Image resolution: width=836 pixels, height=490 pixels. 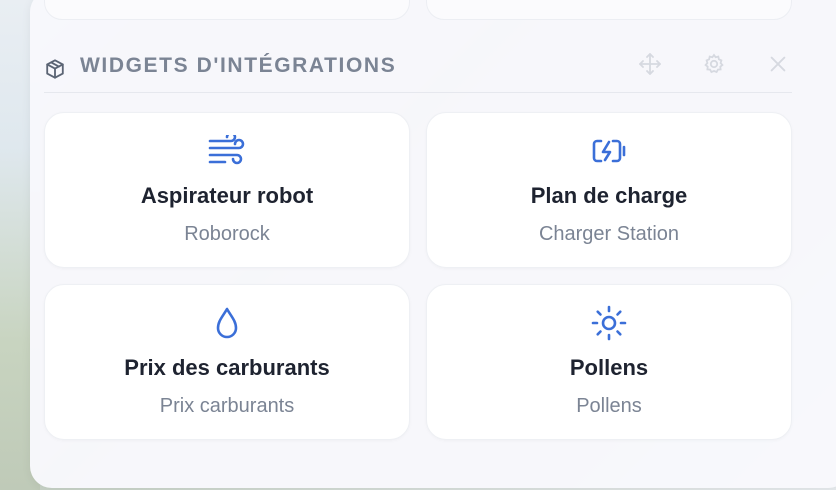 I want to click on widget-title: Aspirateur robot, so click(x=227, y=195).